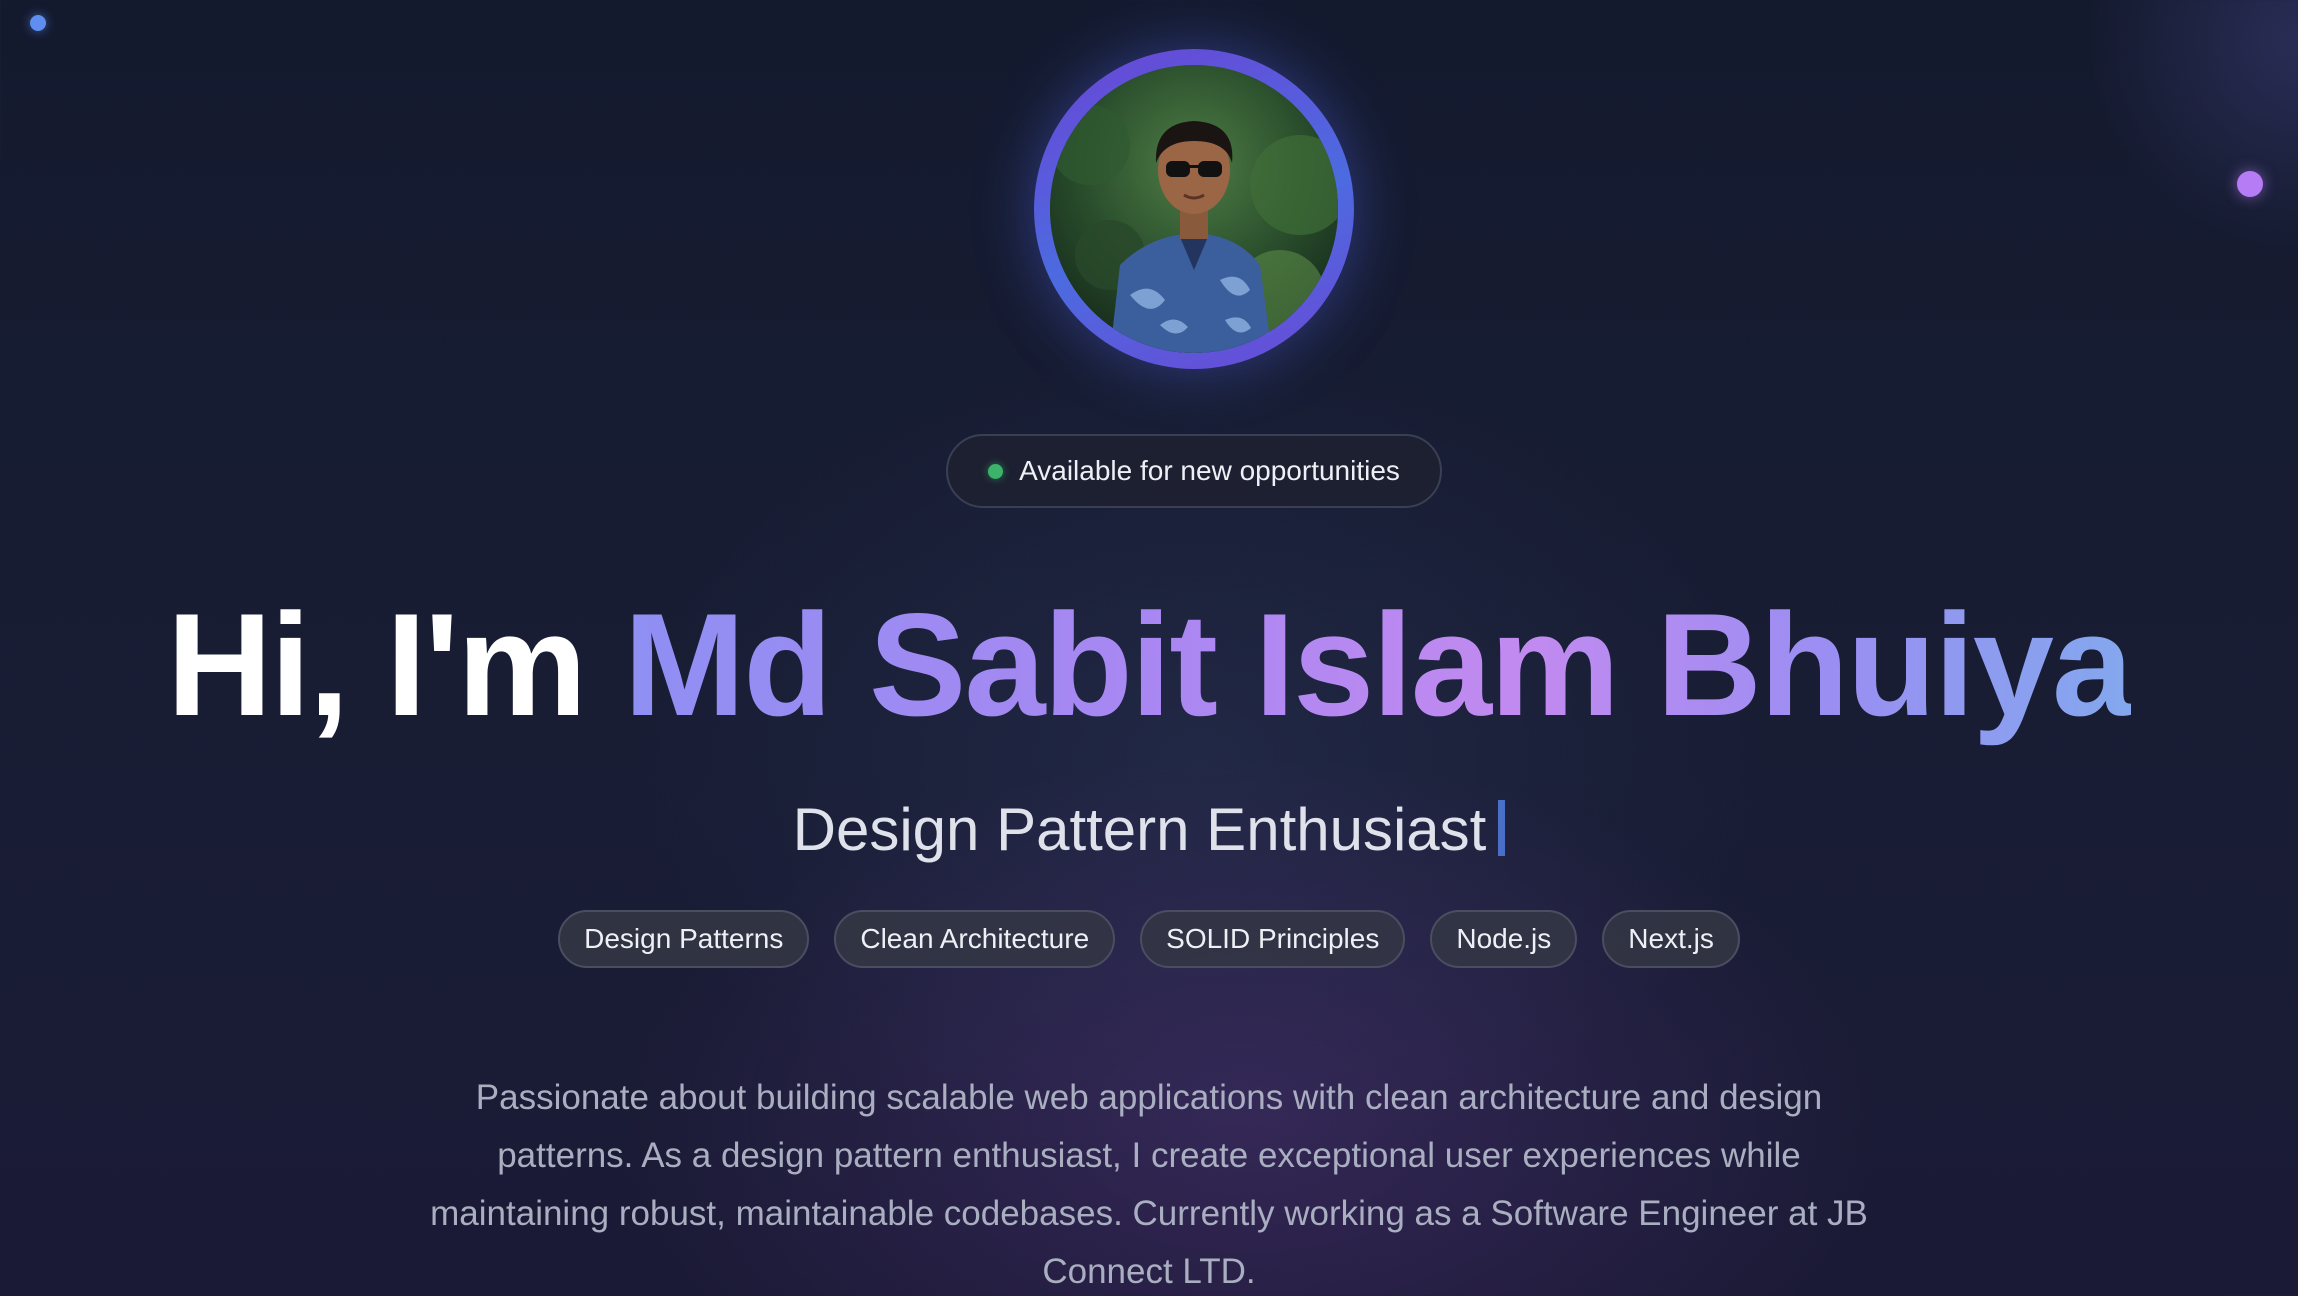 The image size is (2298, 1296). What do you see at coordinates (684, 939) in the screenshot?
I see `skill-tag: Design Patterns` at bounding box center [684, 939].